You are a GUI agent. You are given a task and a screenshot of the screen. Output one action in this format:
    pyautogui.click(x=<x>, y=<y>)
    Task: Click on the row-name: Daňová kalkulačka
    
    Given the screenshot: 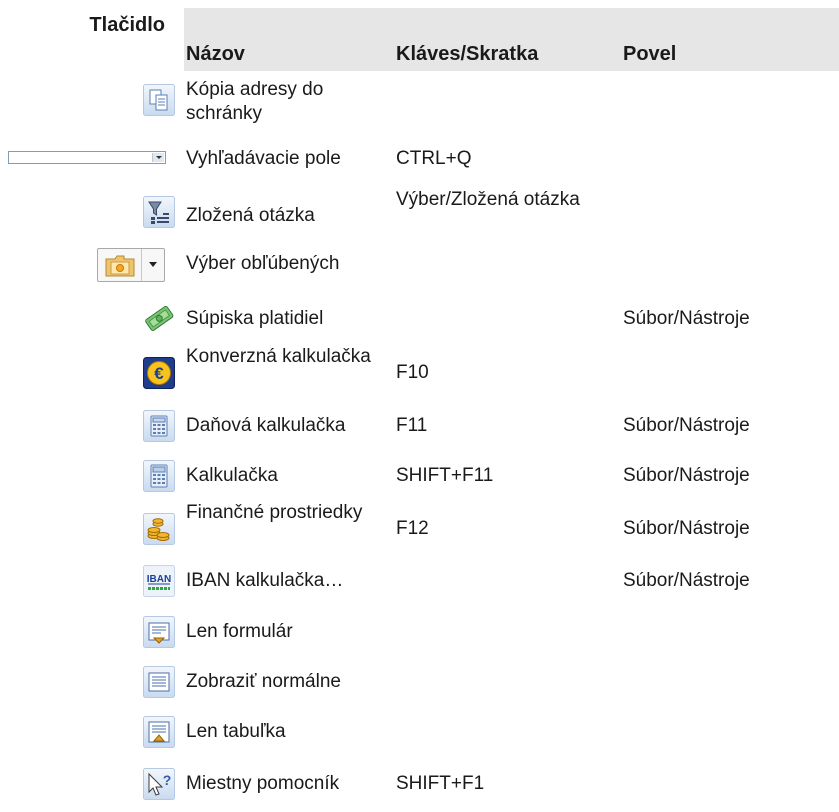 What is the action you would take?
    pyautogui.click(x=266, y=425)
    